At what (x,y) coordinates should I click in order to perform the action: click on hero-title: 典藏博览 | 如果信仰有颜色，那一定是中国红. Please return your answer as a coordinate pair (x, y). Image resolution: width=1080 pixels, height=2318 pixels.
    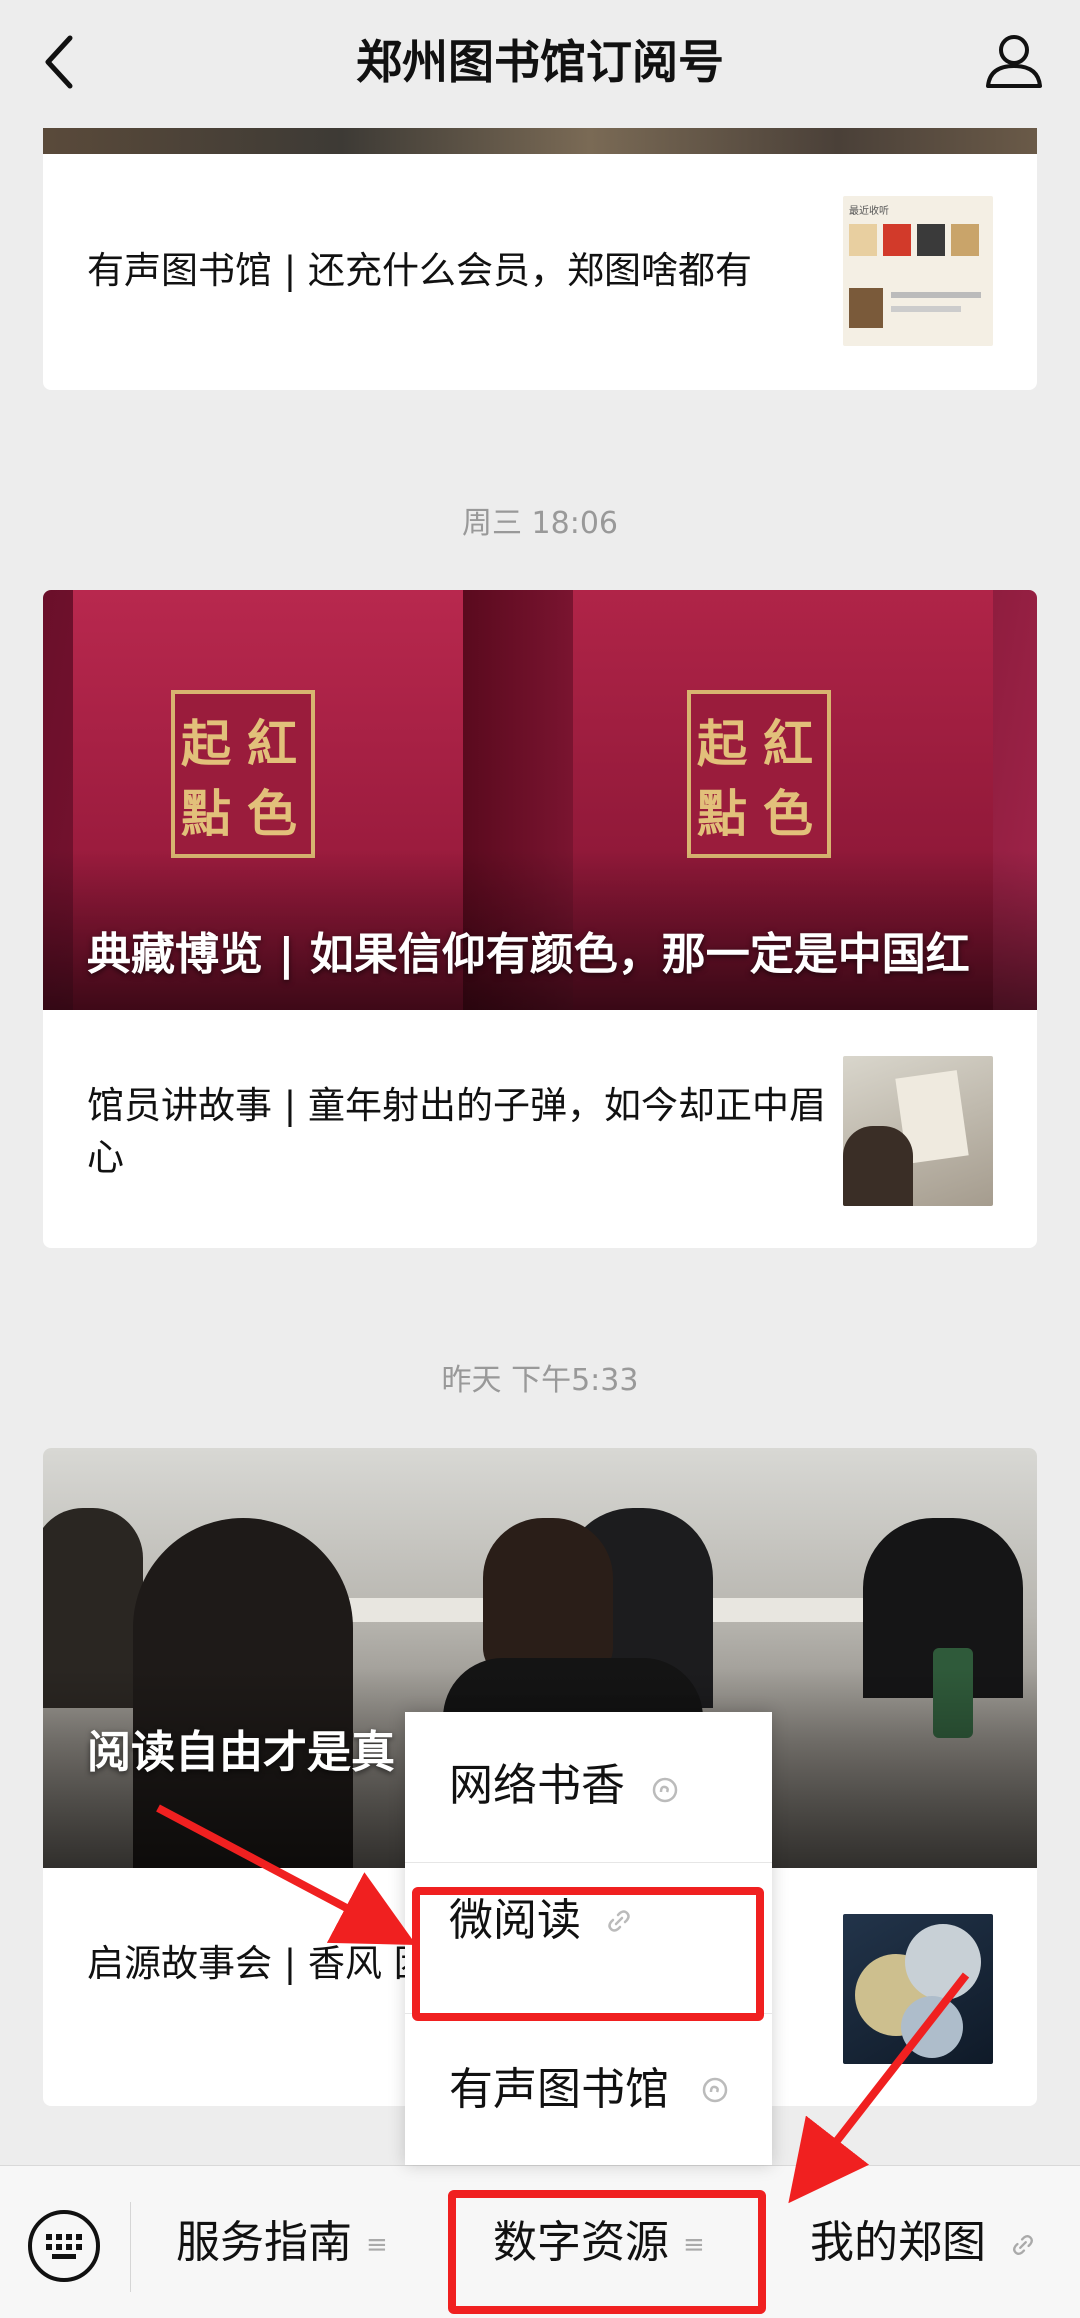
    Looking at the image, I should click on (528, 954).